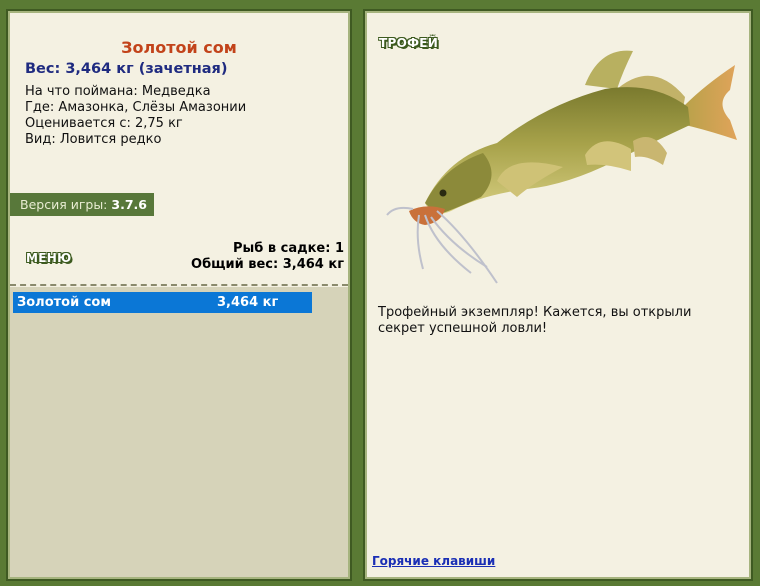 This screenshot has width=760, height=586. Describe the element at coordinates (433, 561) in the screenshot. I see `hotkeys-link: Горячие клавиши` at that location.